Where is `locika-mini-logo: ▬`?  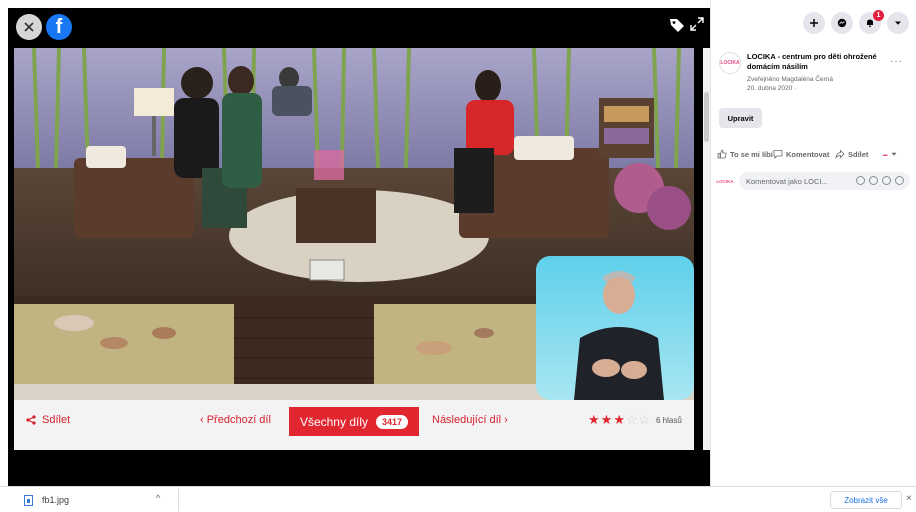
locika-mini-logo: ▬ is located at coordinates (885, 154).